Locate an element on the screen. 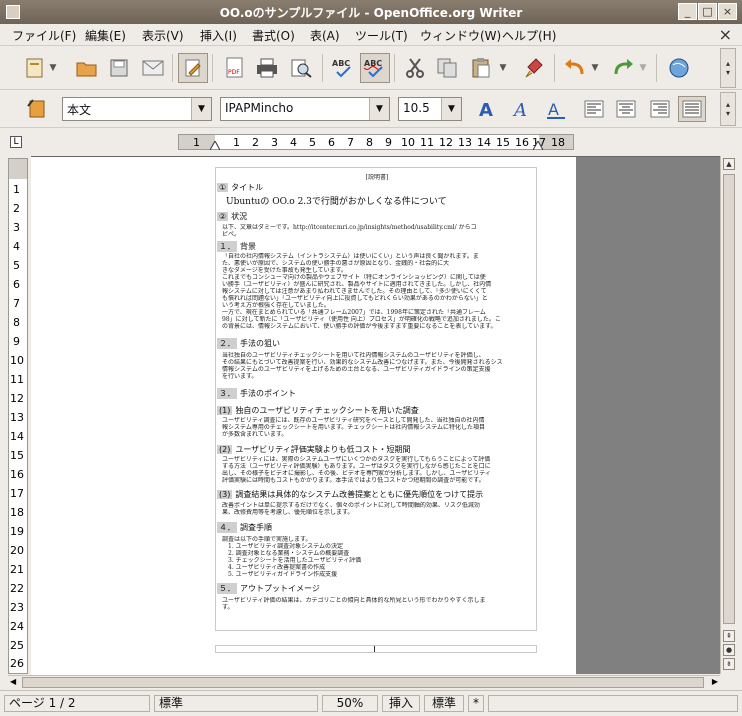 This screenshot has width=742, height=716. print-icon is located at coordinates (267, 68).